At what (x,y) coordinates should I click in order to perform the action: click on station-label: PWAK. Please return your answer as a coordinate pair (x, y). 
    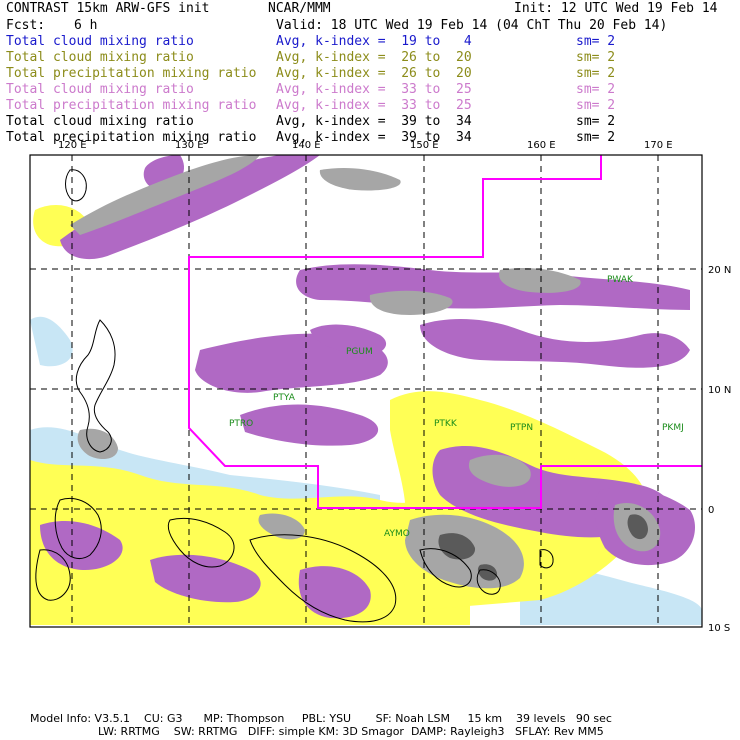
    Looking at the image, I should click on (620, 280).